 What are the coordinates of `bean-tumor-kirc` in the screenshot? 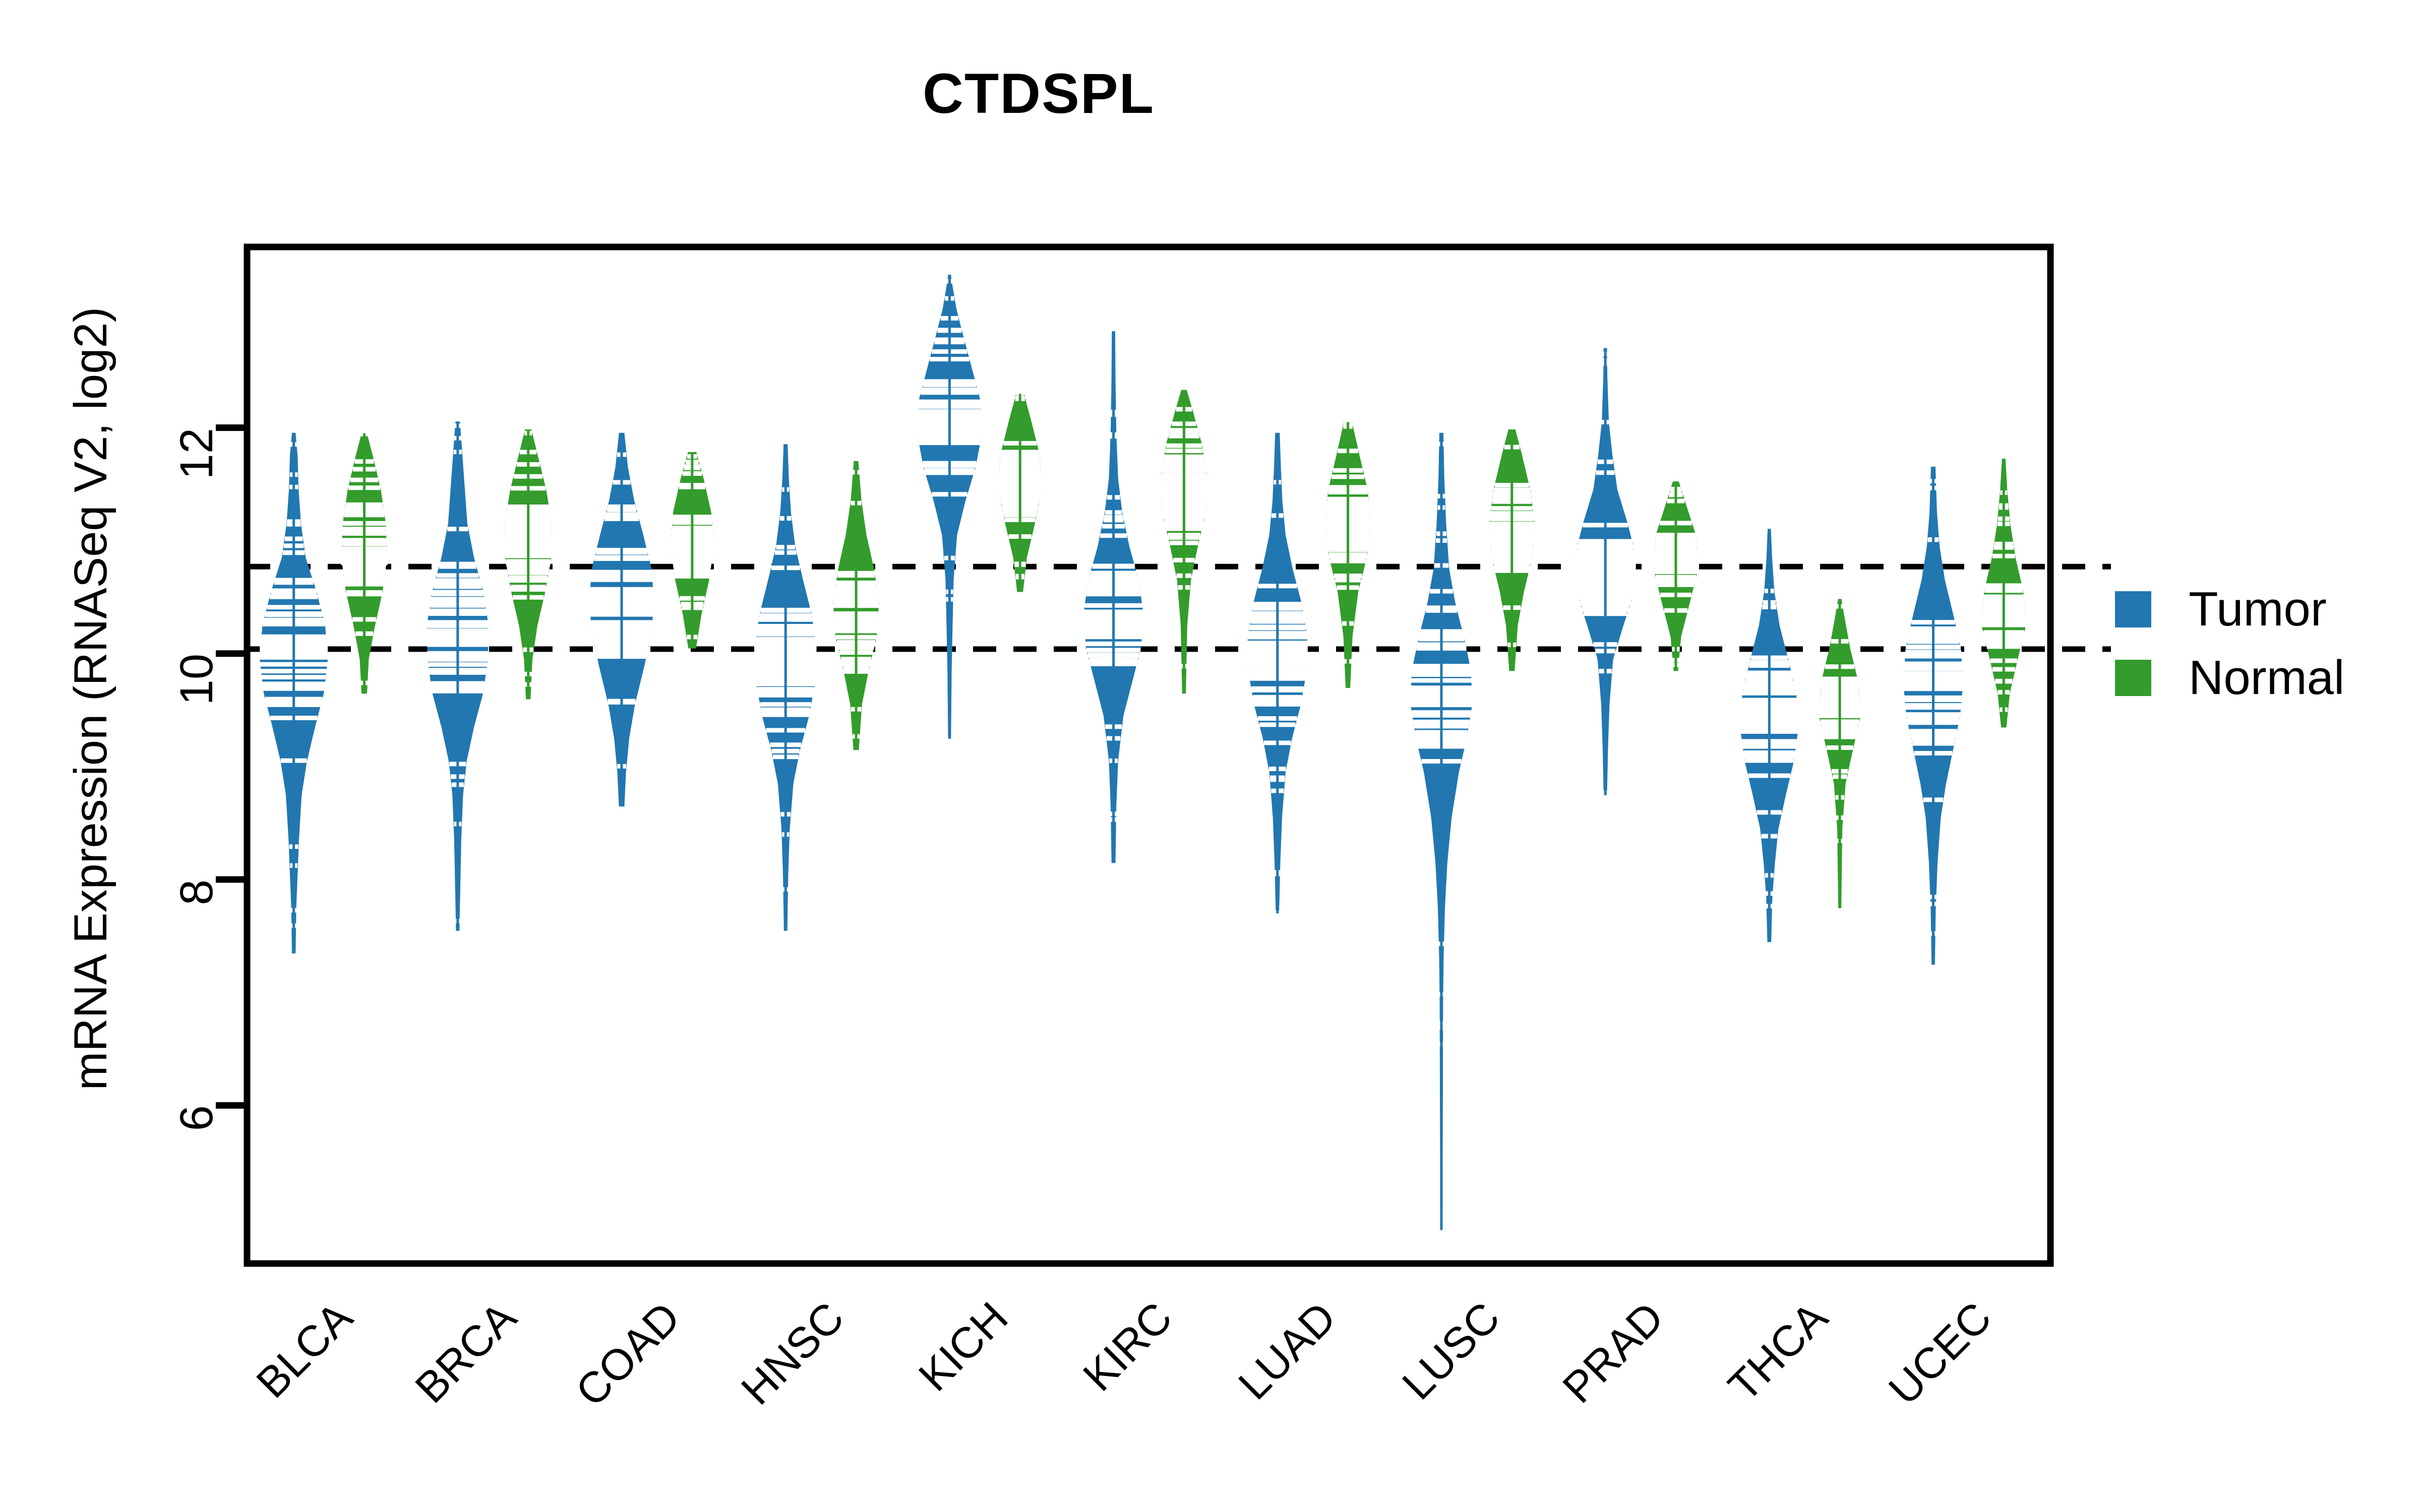 It's located at (1113, 597).